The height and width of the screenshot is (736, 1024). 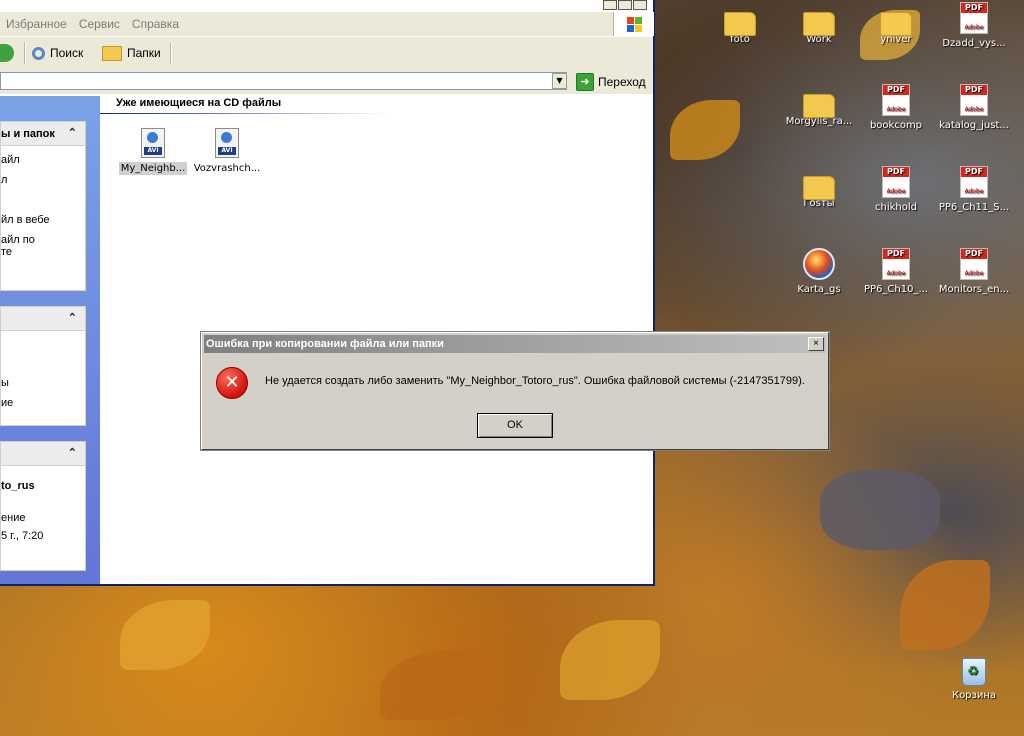 I want to click on address-bar: ▼ ➜ Переход, so click(x=326, y=82).